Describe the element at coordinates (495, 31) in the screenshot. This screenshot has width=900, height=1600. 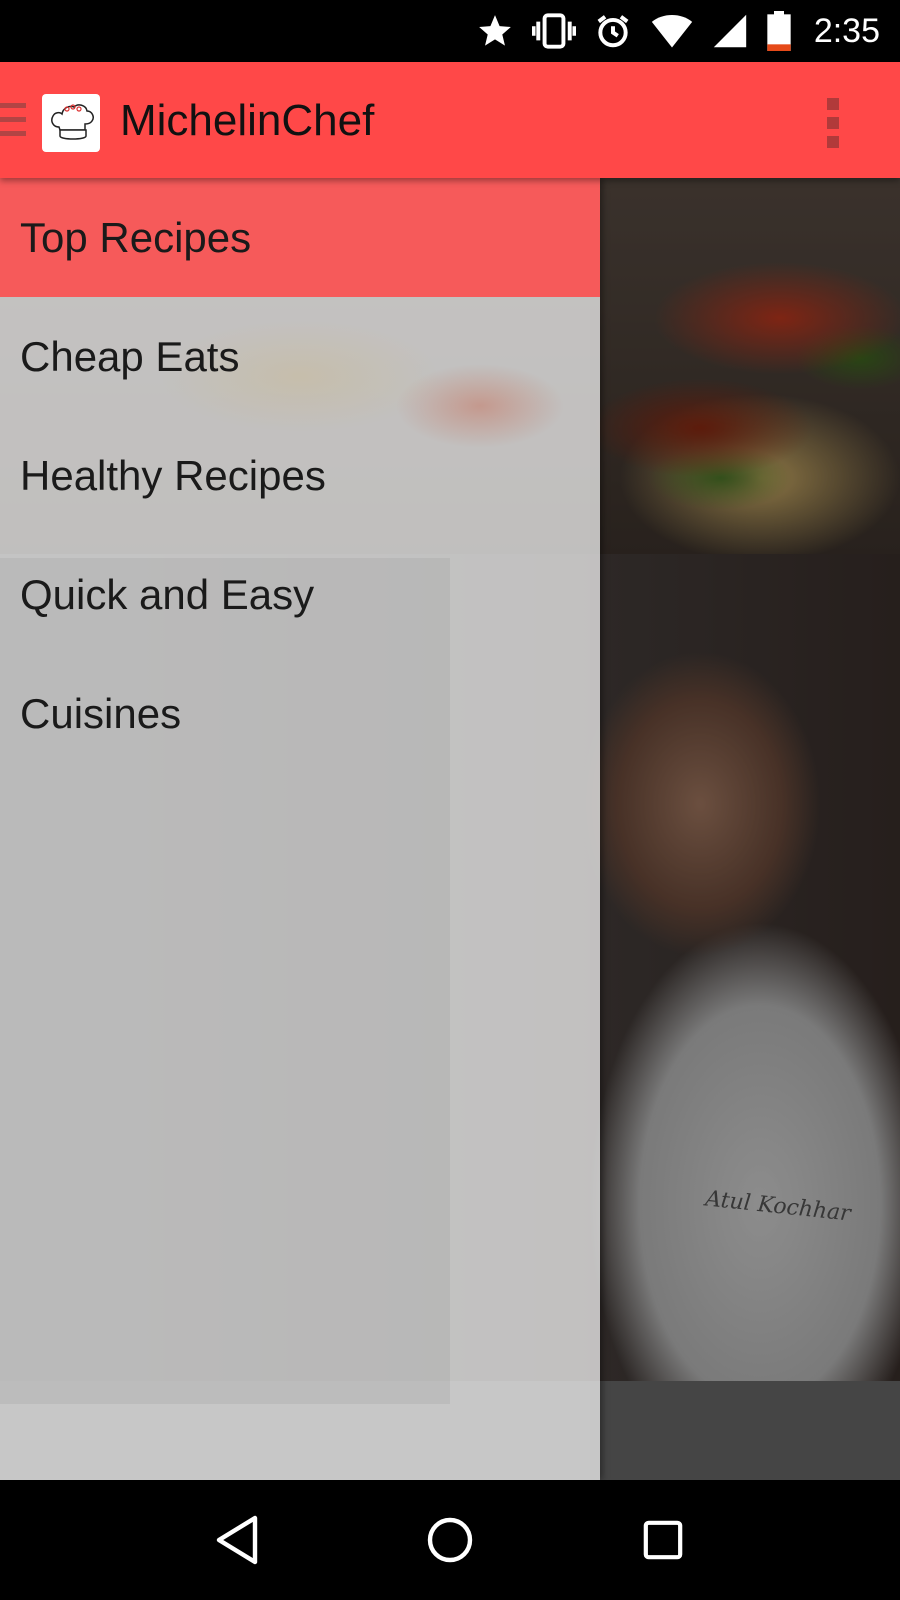
I see `star-icon` at that location.